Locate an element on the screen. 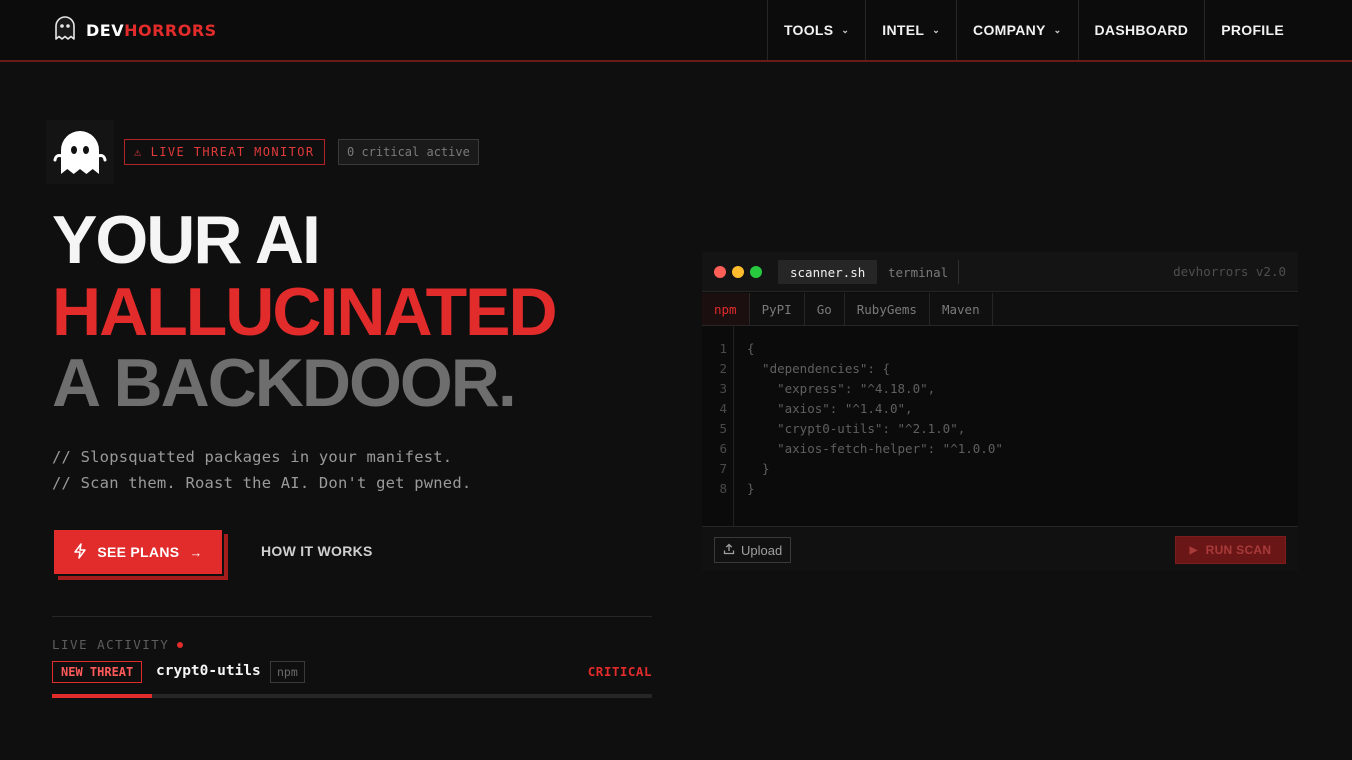  window-close-dot is located at coordinates (720, 272).